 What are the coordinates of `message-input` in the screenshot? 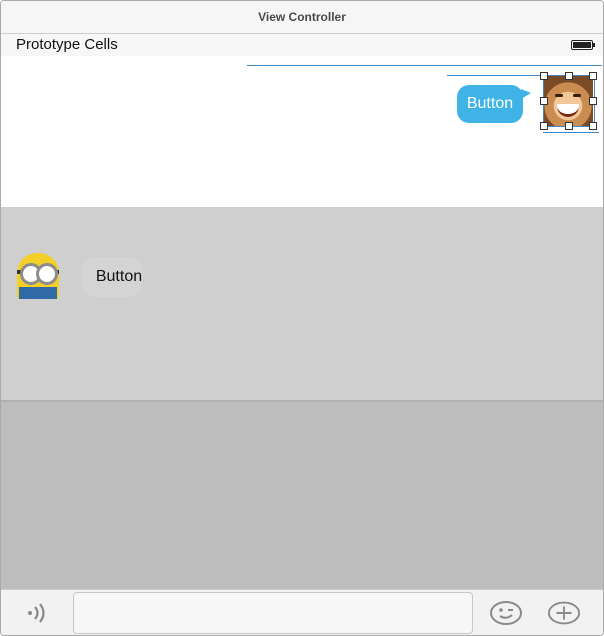 It's located at (273, 613).